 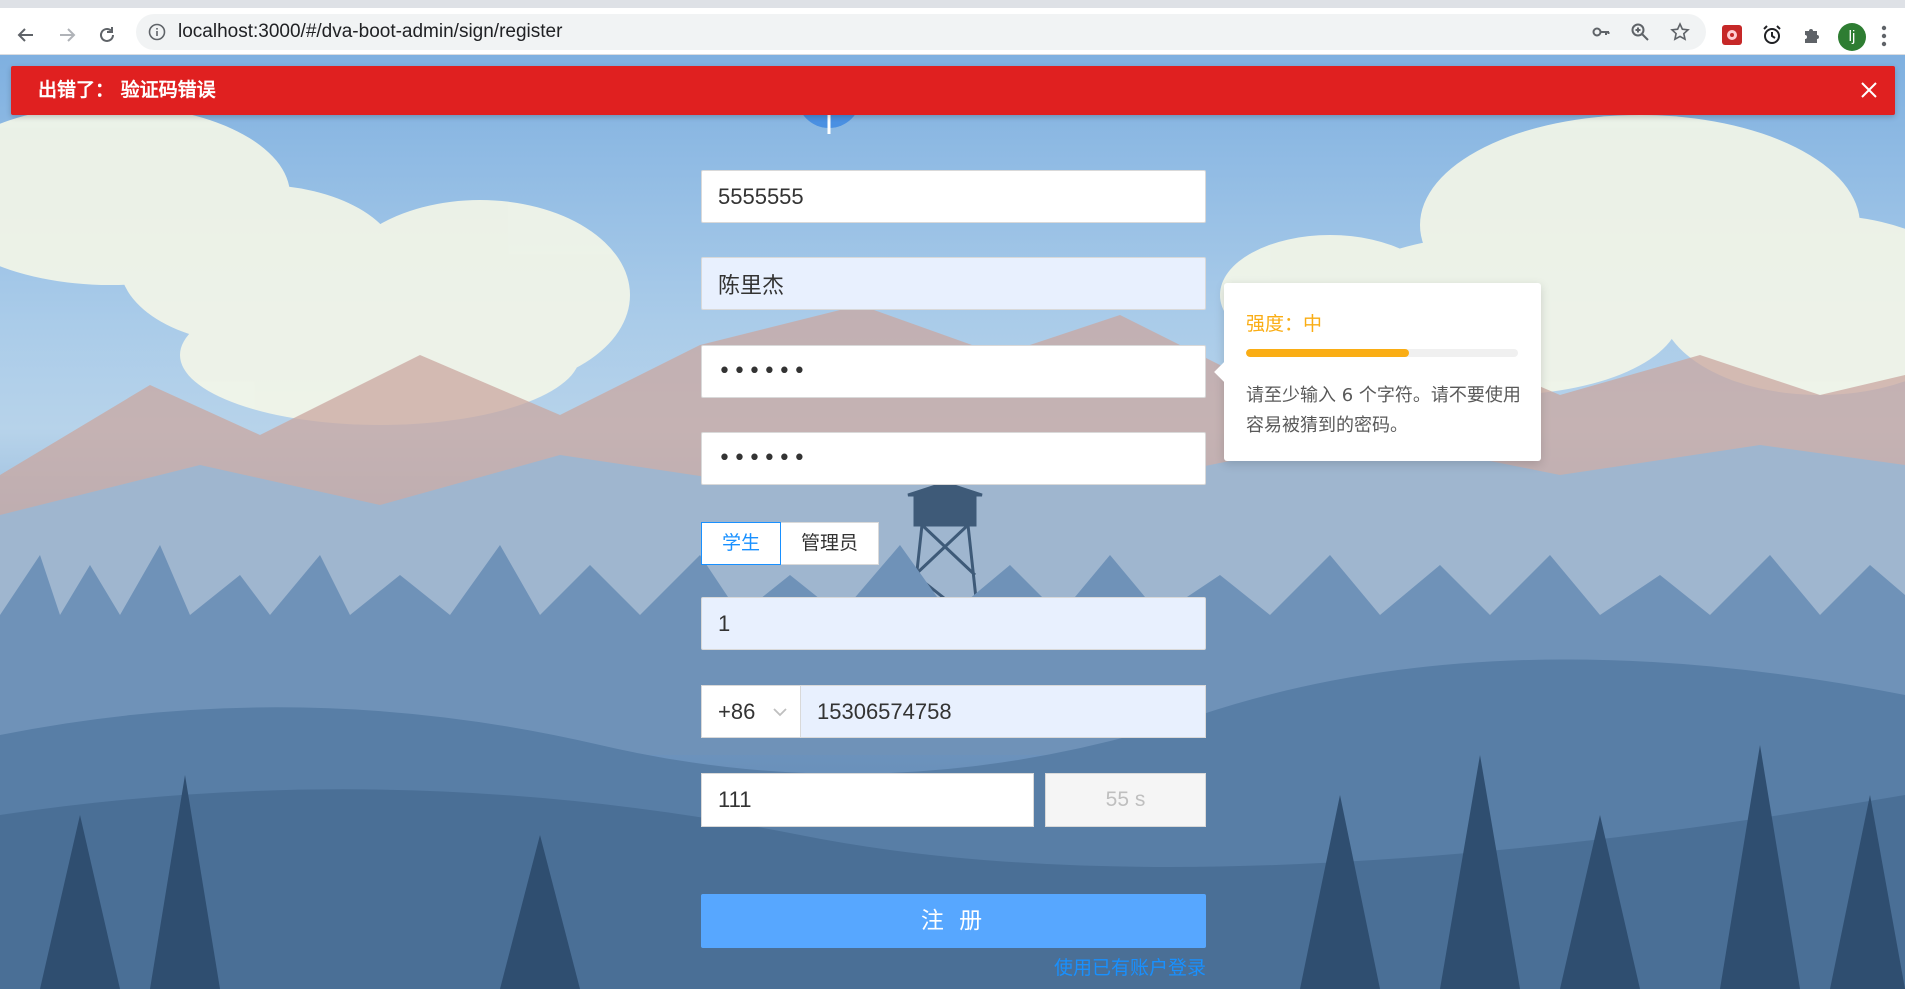 I want to click on reload-button, so click(x=107, y=35).